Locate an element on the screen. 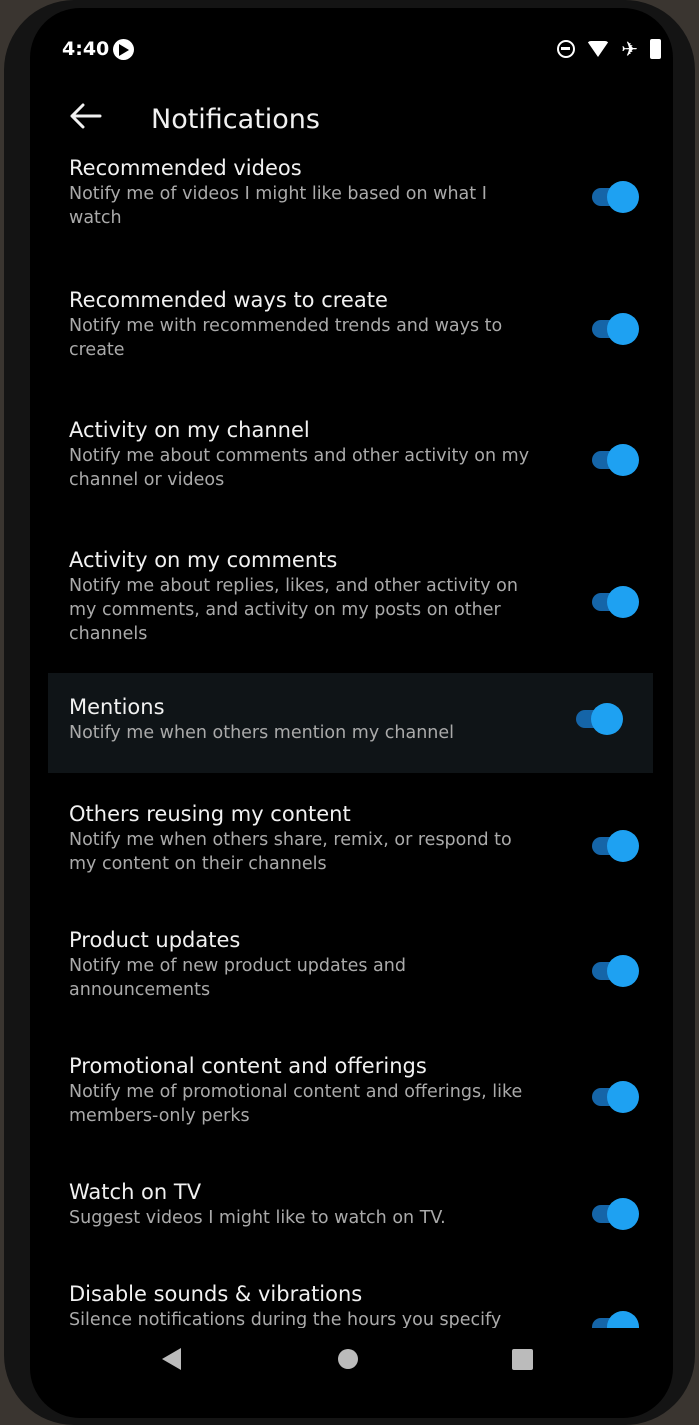 The width and height of the screenshot is (699, 1425). setting-title: Others reusing my content is located at coordinates (210, 814).